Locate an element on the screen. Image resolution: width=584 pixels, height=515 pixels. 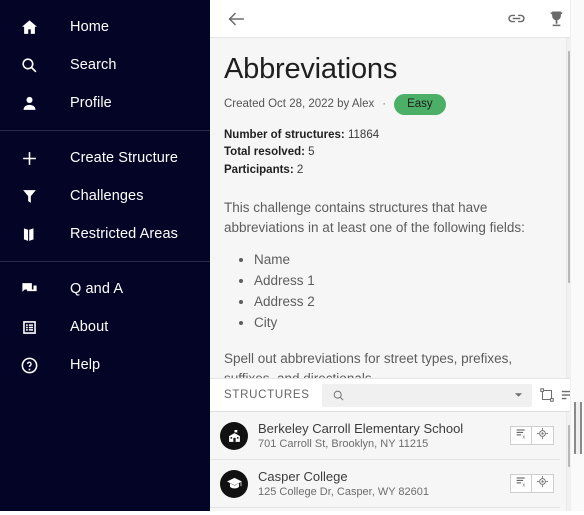
school-building-icon is located at coordinates (234, 435).